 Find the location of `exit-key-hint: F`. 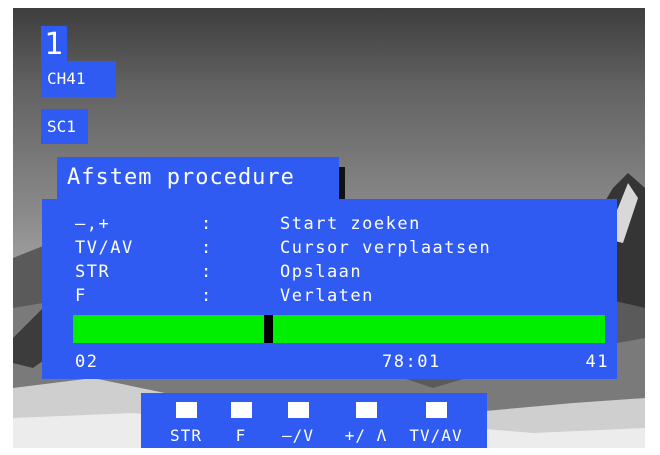

exit-key-hint: F is located at coordinates (241, 420).